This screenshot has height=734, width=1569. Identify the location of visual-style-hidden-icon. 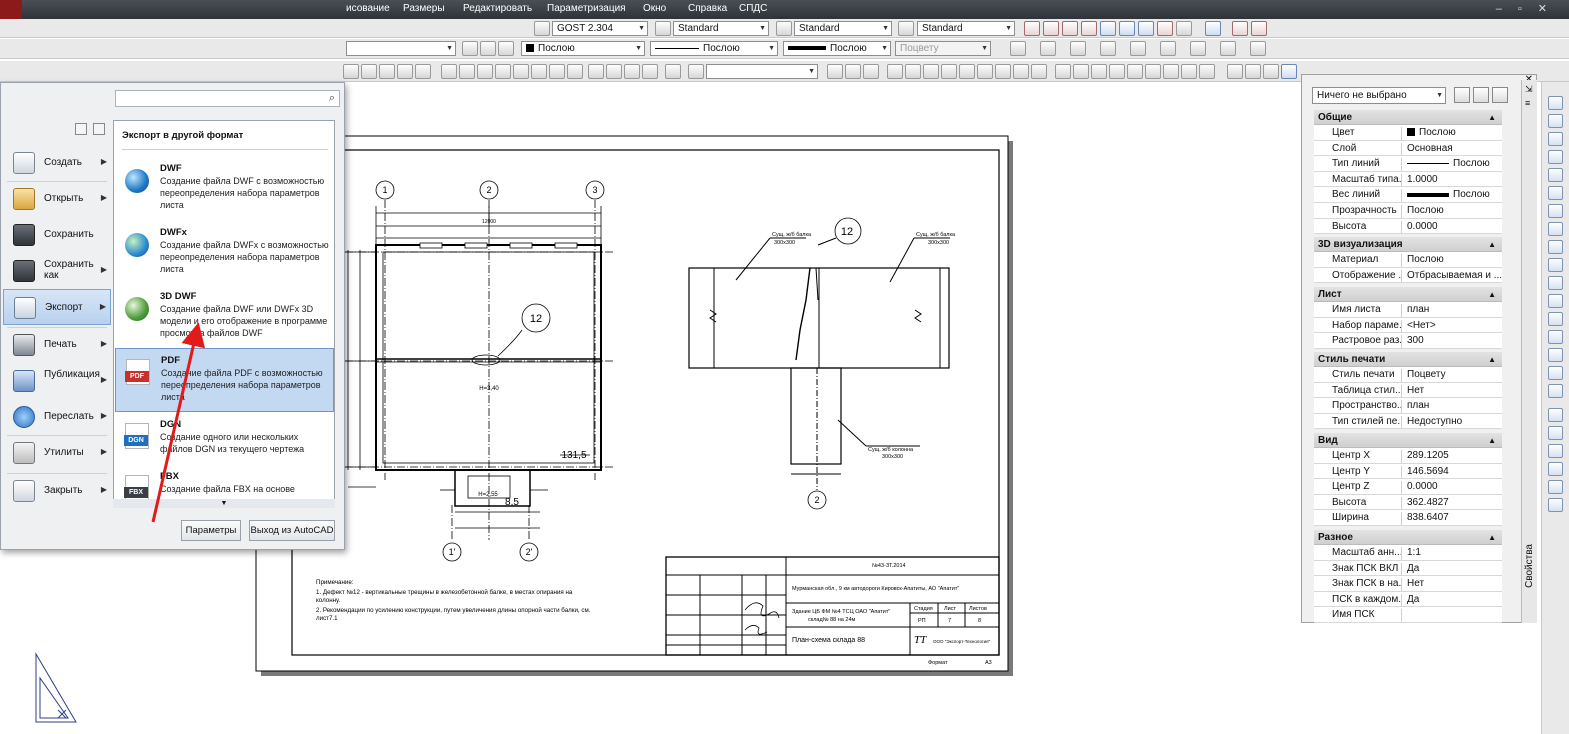
(632, 71).